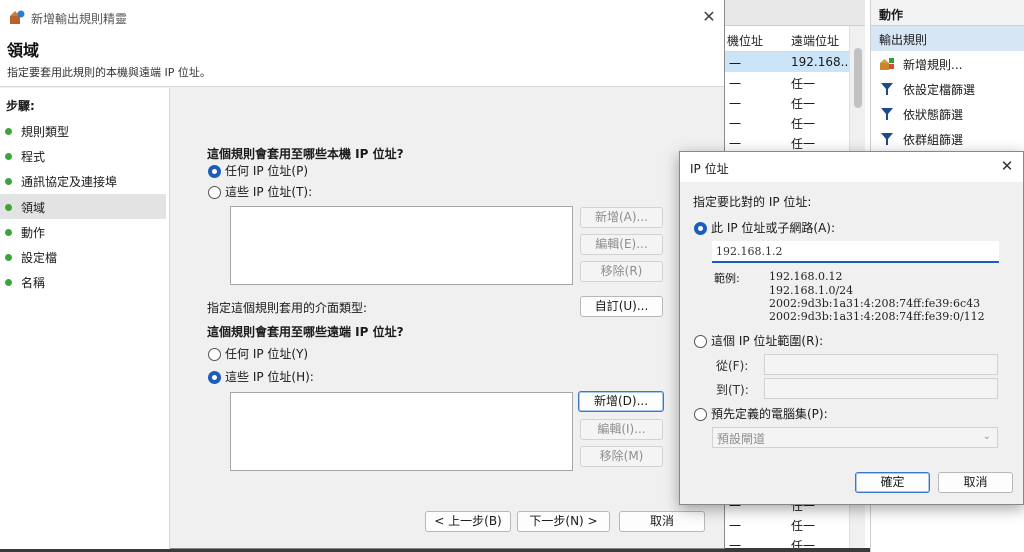 The height and width of the screenshot is (552, 1024). Describe the element at coordinates (468, 521) in the screenshot. I see `back-button: < 上一步(B)` at that location.